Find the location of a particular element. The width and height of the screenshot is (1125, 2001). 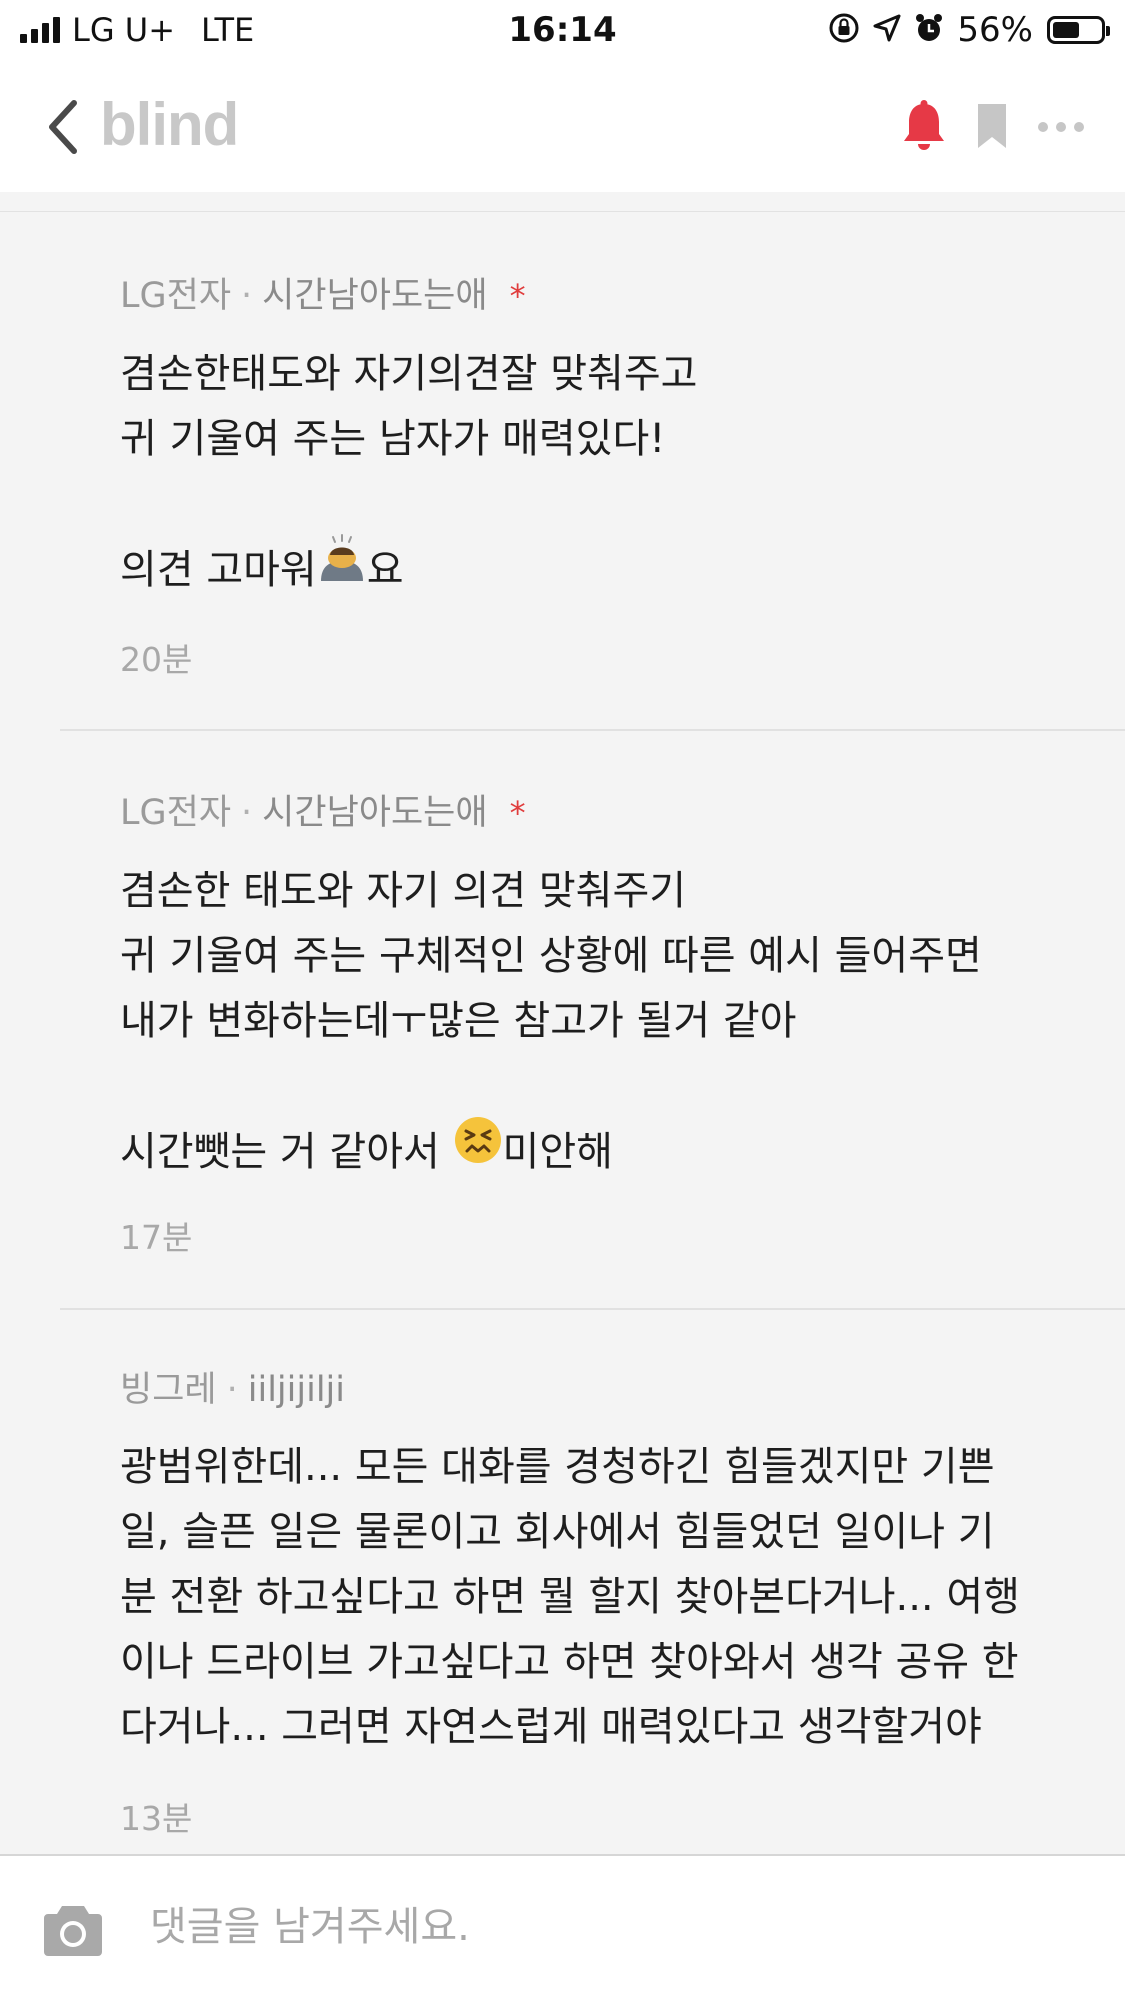

status-bar: LG U+ LTE 16:14 56% is located at coordinates (562, 31).